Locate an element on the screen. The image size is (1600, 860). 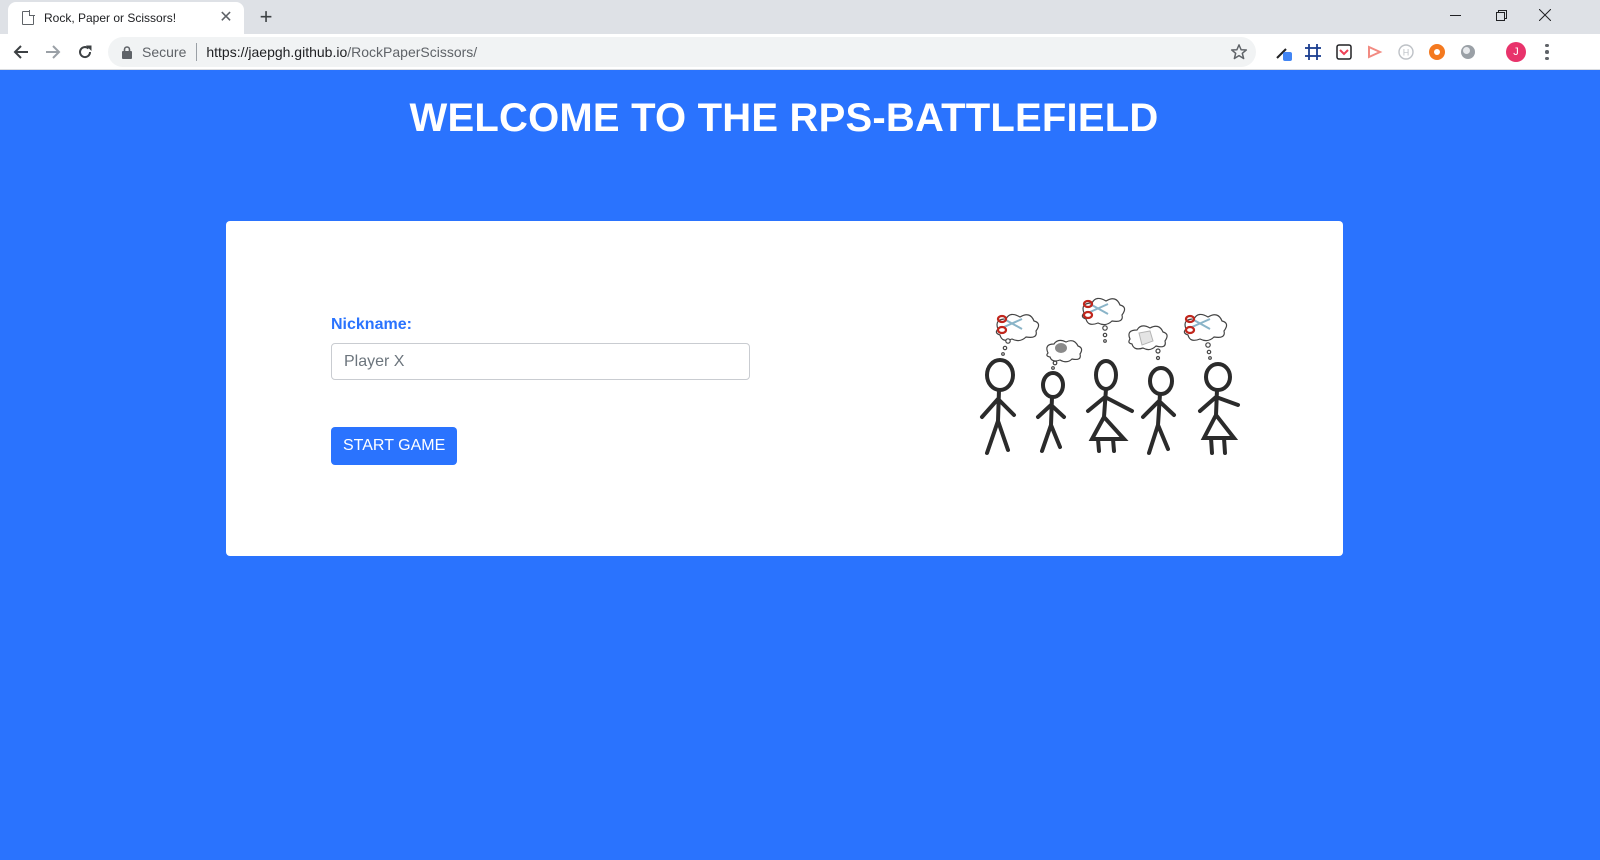
close-tab-icon: ✕ is located at coordinates (226, 18).